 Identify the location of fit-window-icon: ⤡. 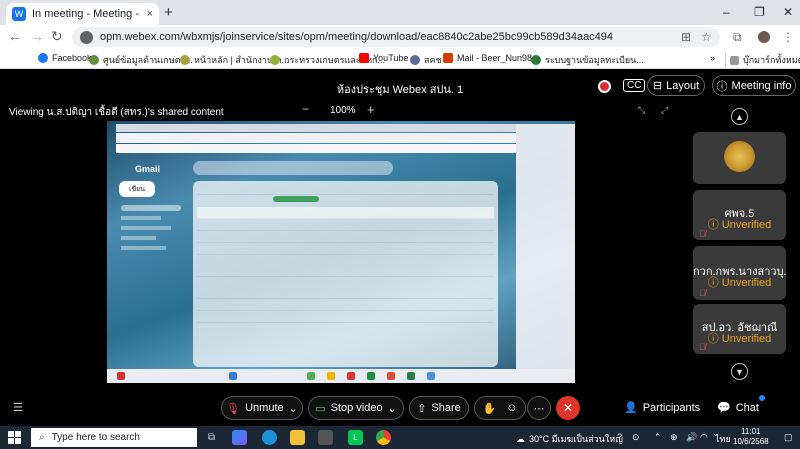
(641, 110).